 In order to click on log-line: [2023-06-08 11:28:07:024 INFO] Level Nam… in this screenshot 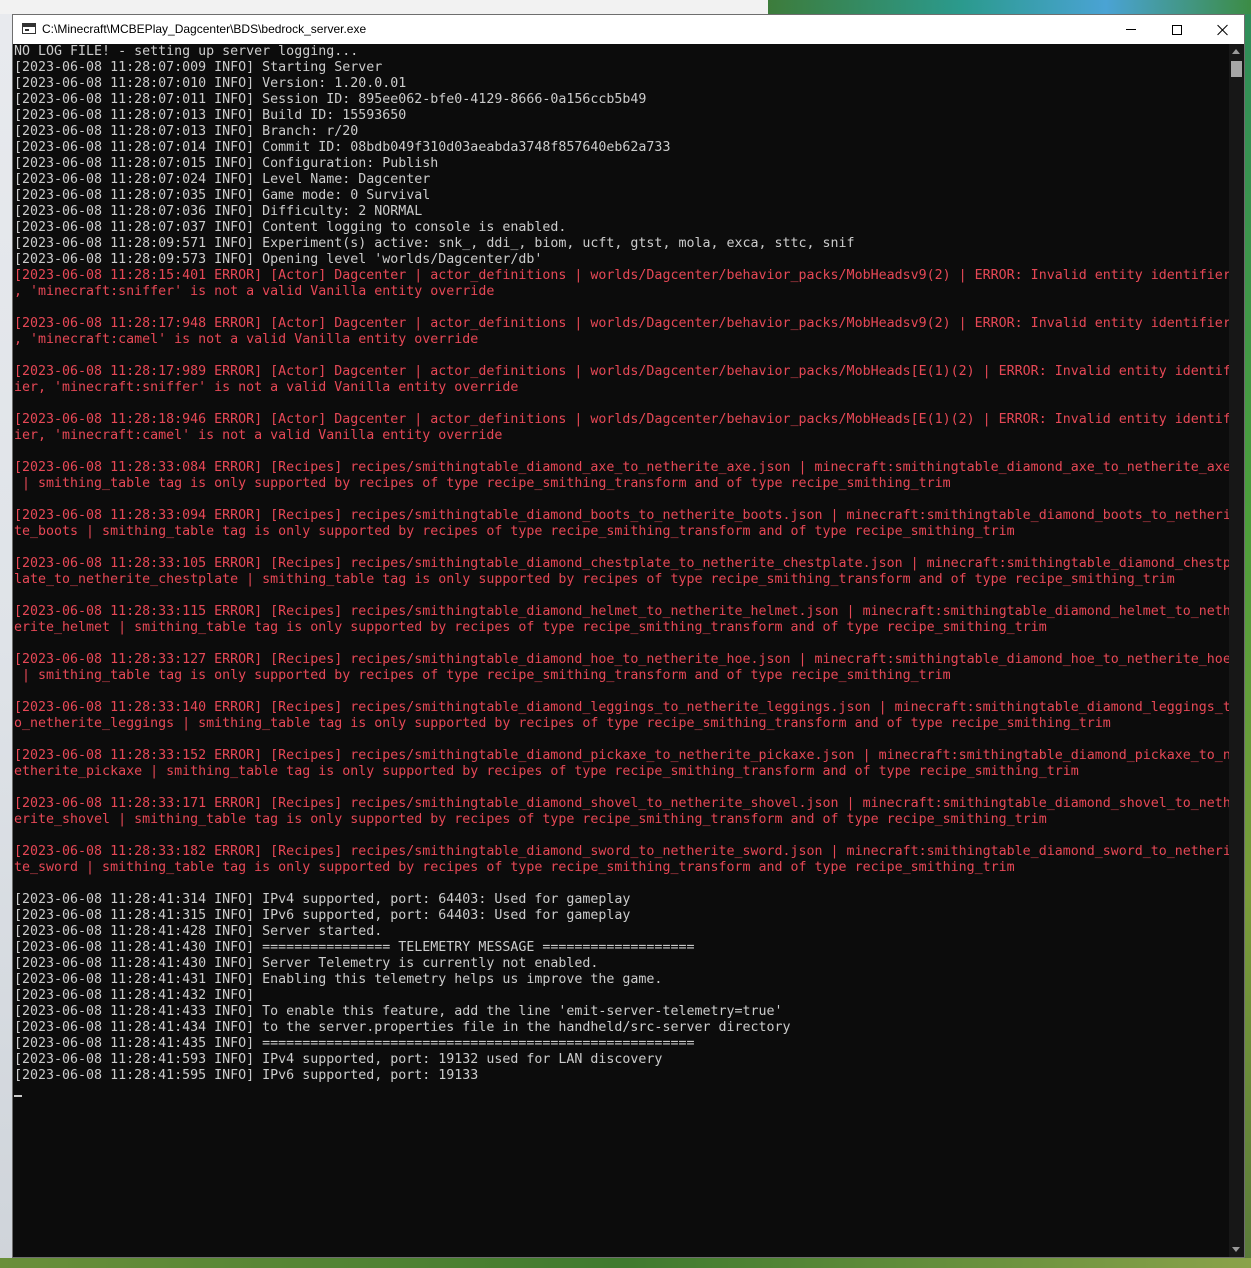, I will do `click(222, 179)`.